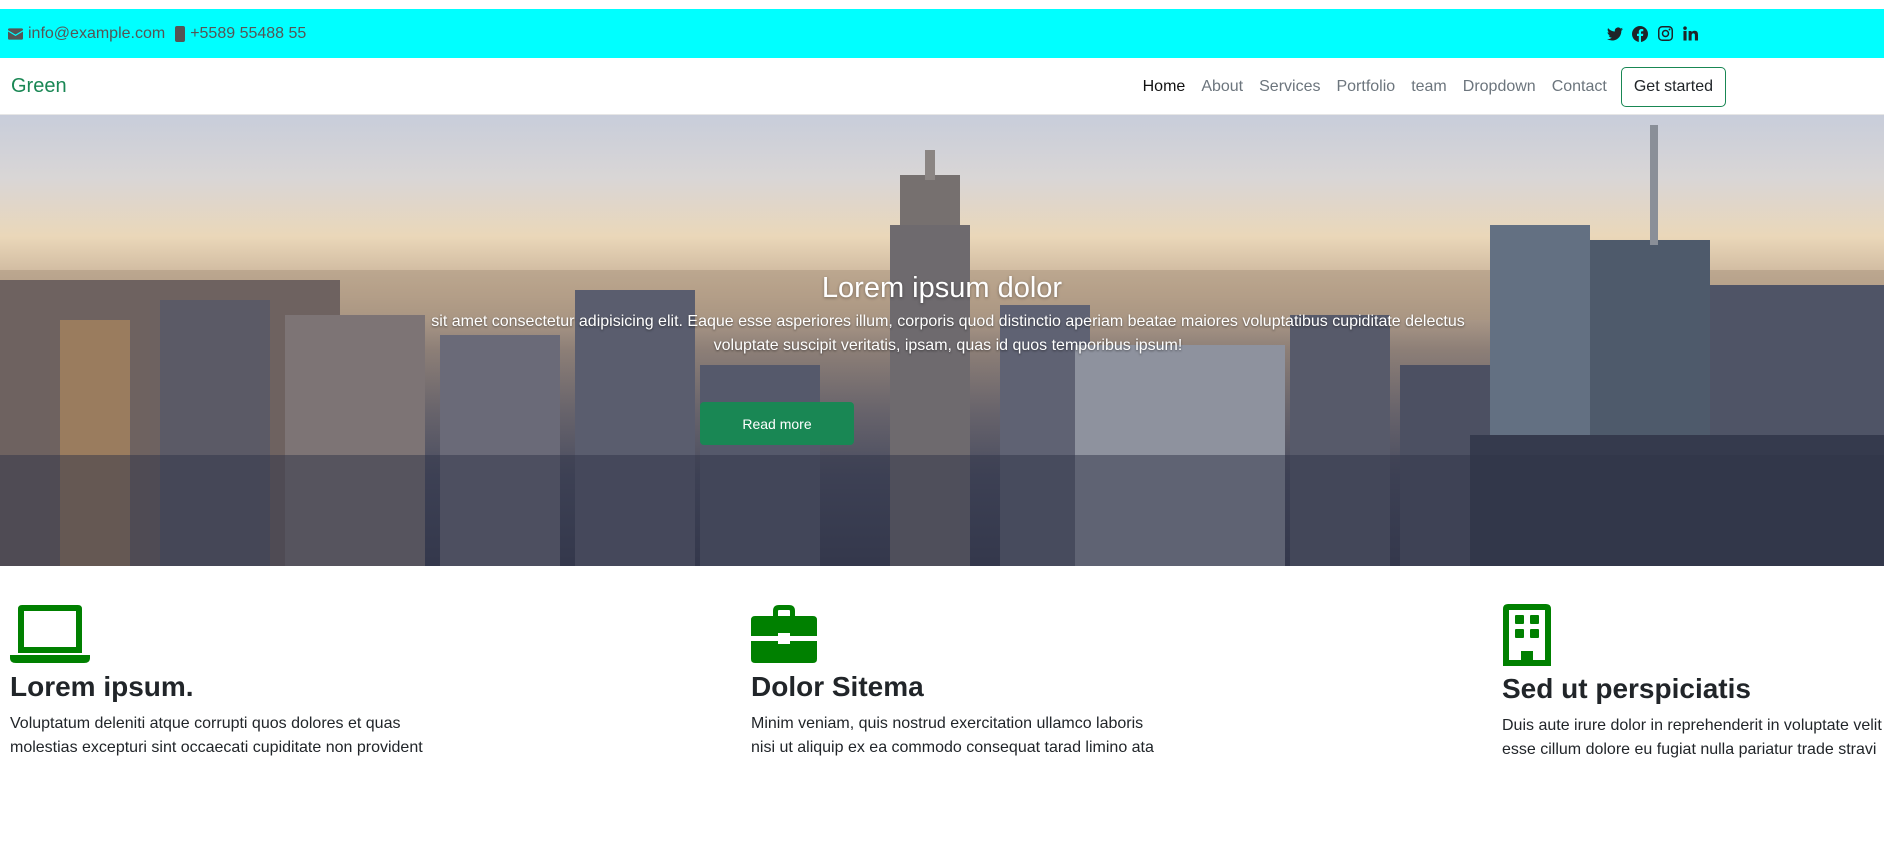 Image resolution: width=1884 pixels, height=842 pixels. I want to click on feature-title: Sed ut perspiciatis, so click(1626, 688).